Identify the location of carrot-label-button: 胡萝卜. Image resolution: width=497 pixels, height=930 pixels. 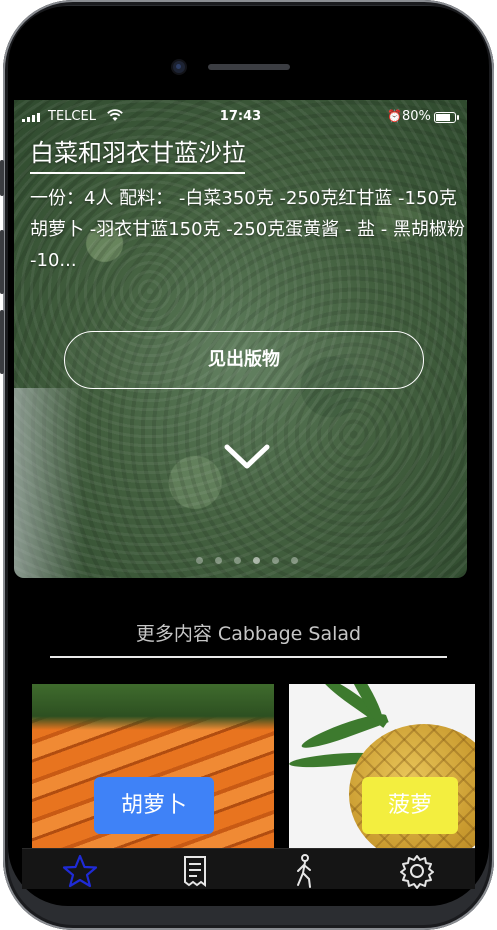
(154, 805).